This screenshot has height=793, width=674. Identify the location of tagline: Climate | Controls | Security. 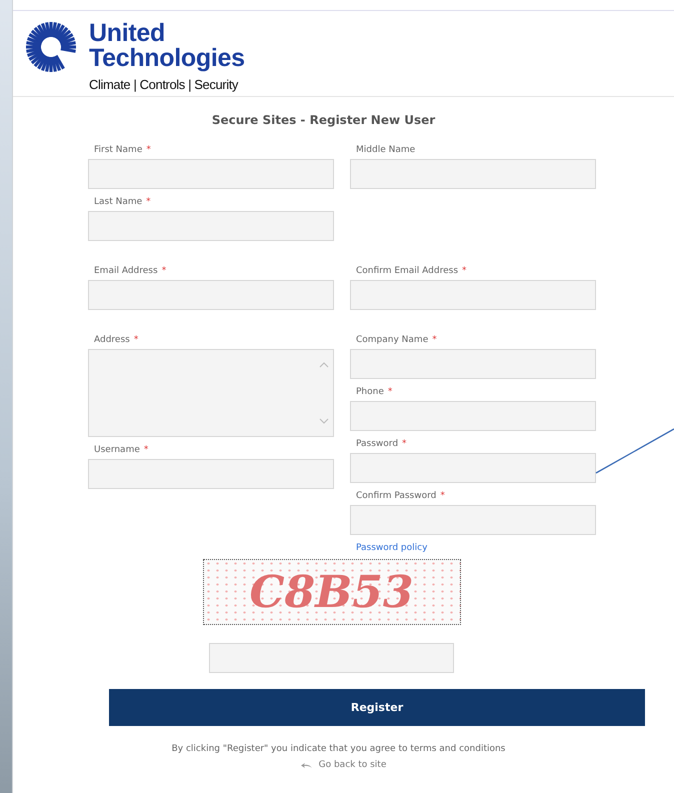
(164, 84).